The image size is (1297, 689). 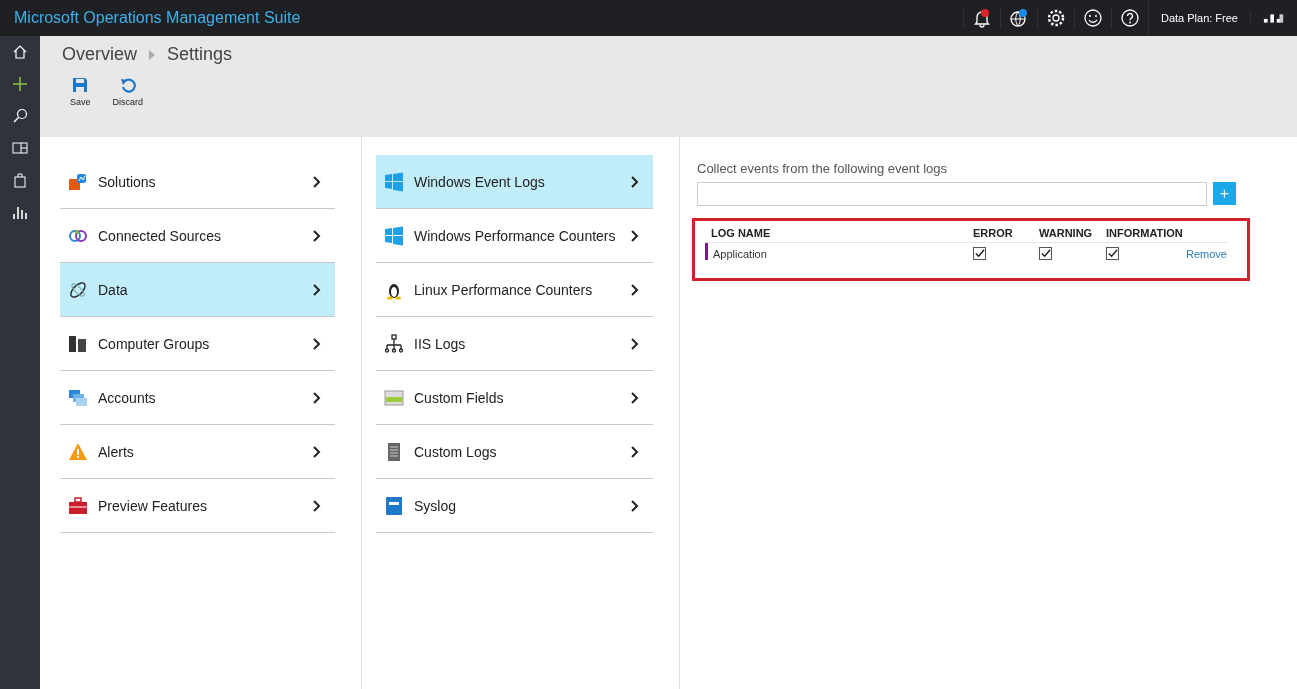 What do you see at coordinates (197, 398) in the screenshot?
I see `menu-item: Accounts` at bounding box center [197, 398].